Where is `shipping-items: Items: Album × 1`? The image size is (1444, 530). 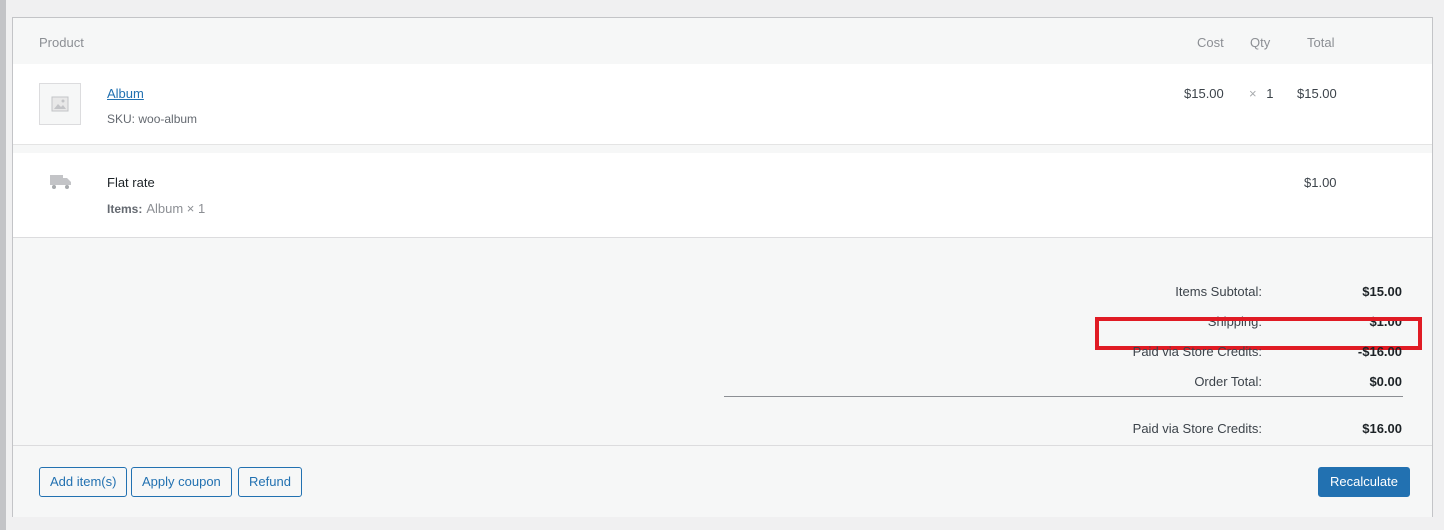
shipping-items: Items: Album × 1 is located at coordinates (156, 208).